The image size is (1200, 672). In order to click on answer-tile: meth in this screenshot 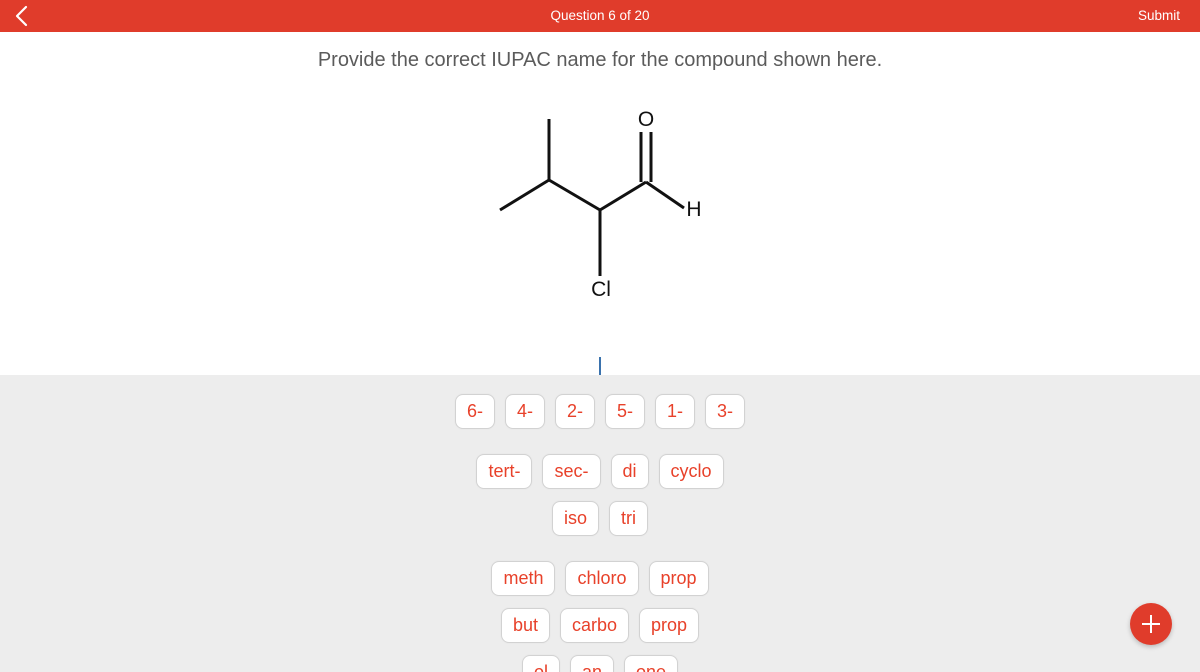, I will do `click(523, 578)`.